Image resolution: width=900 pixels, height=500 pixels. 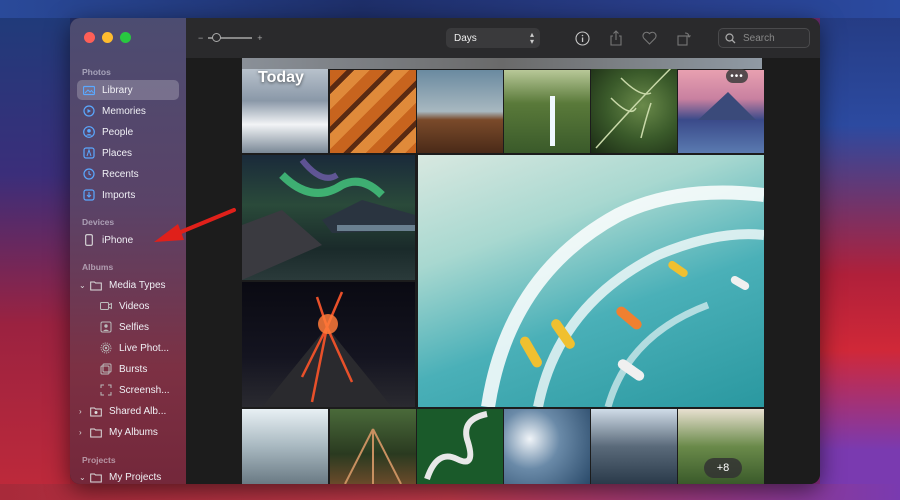 What do you see at coordinates (106, 369) in the screenshot?
I see `bursts-icon` at bounding box center [106, 369].